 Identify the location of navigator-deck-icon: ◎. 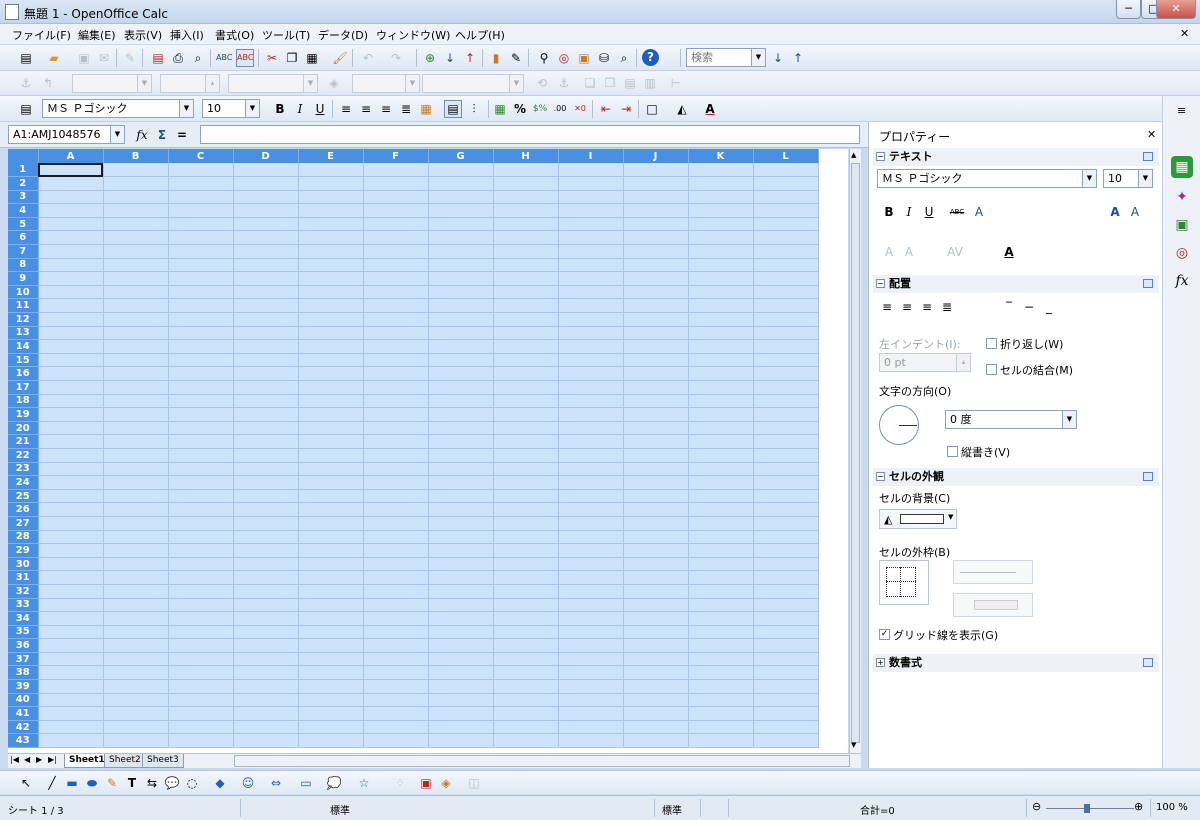
(1182, 253).